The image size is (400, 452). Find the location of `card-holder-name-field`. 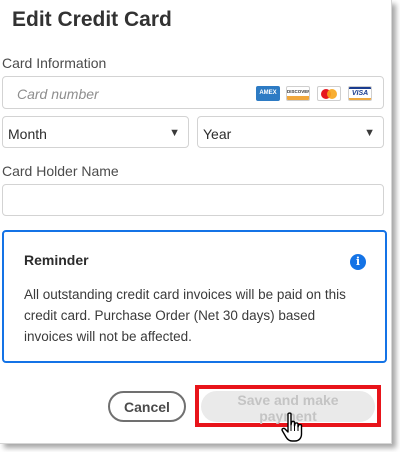

card-holder-name-field is located at coordinates (193, 200).